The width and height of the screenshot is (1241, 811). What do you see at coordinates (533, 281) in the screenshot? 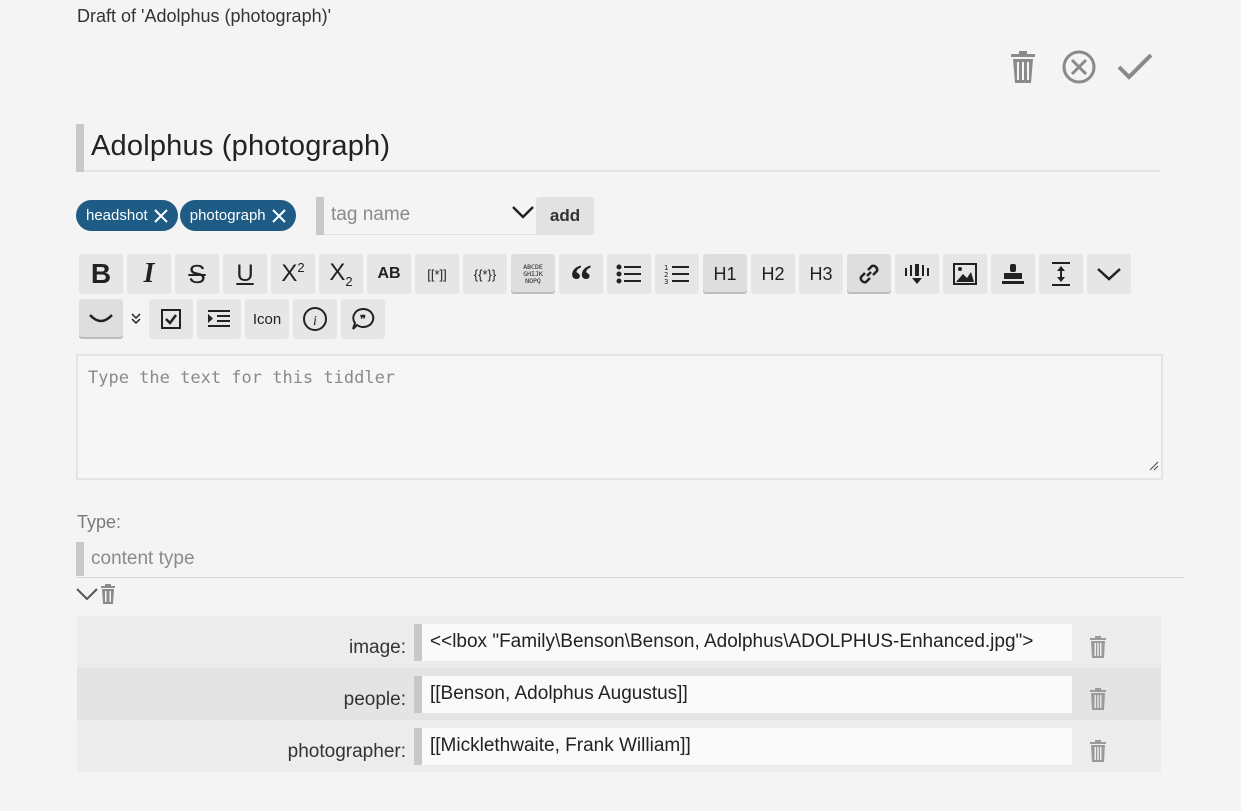
I see `svg-text: NOPQ` at bounding box center [533, 281].